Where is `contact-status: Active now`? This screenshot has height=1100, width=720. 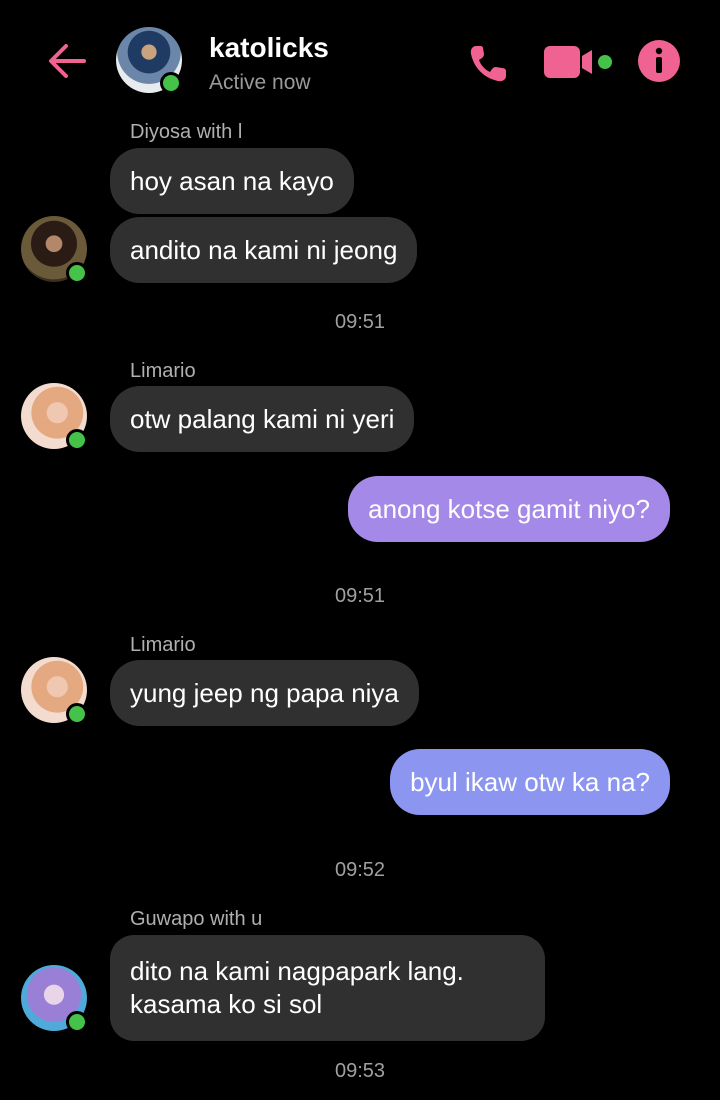
contact-status: Active now is located at coordinates (260, 82).